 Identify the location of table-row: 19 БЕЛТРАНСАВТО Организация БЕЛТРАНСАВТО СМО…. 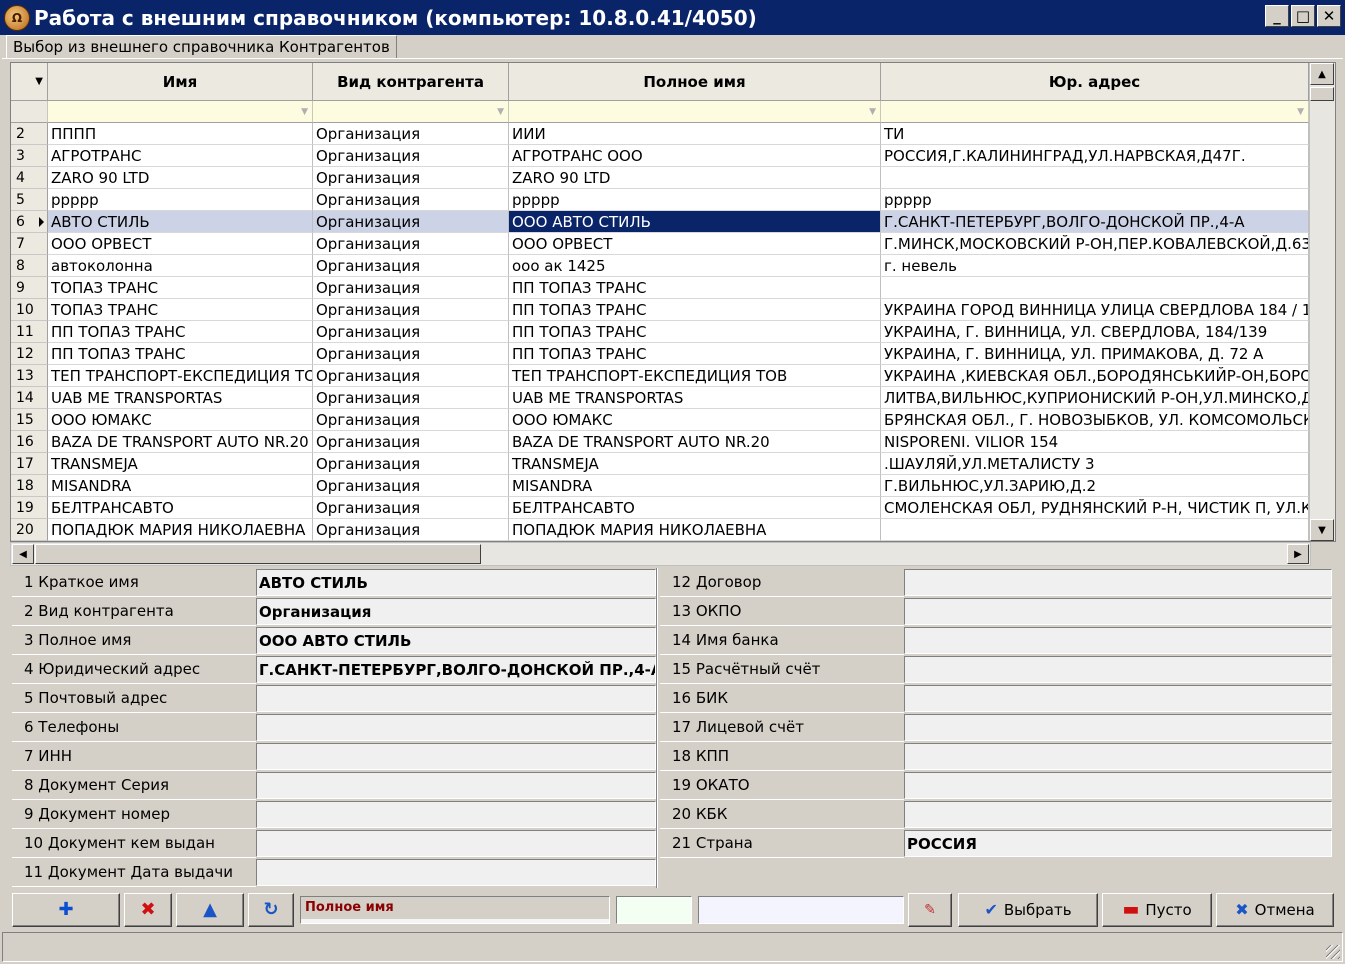
(660, 508).